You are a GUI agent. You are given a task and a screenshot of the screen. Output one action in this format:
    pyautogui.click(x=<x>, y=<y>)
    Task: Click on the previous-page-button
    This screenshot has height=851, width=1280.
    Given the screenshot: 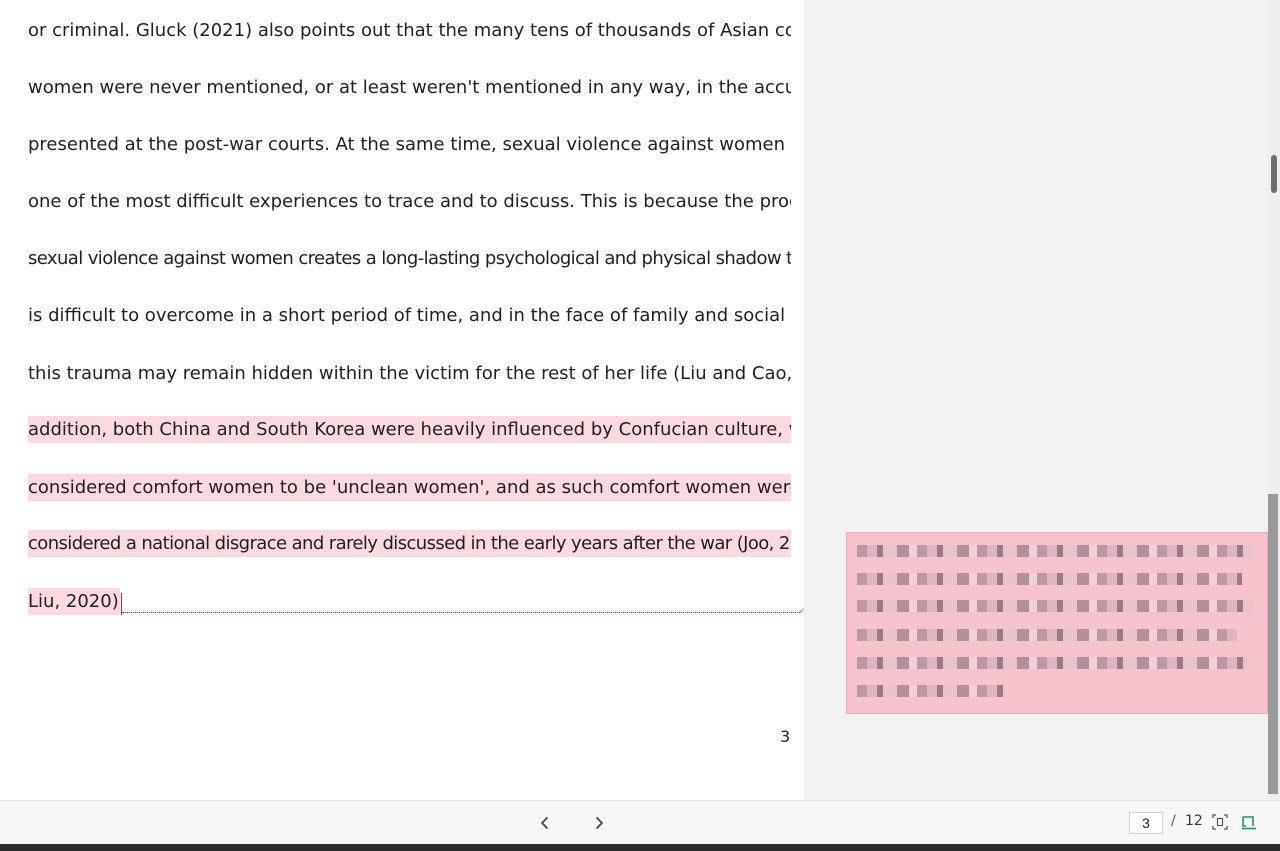 What is the action you would take?
    pyautogui.click(x=545, y=823)
    